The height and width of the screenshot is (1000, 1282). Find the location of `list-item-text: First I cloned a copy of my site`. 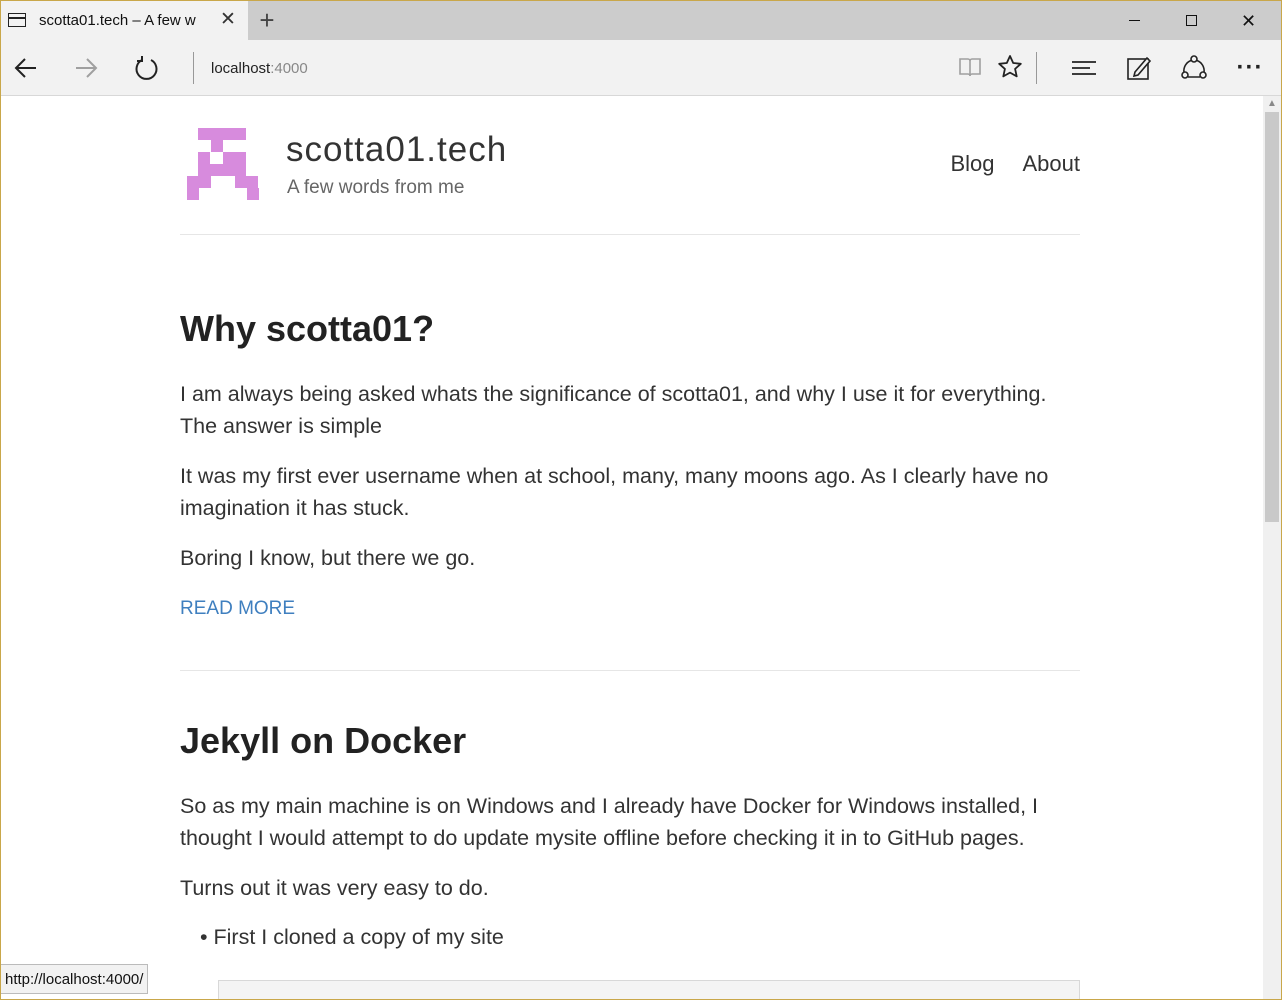

list-item-text: First I cloned a copy of my site is located at coordinates (358, 937).